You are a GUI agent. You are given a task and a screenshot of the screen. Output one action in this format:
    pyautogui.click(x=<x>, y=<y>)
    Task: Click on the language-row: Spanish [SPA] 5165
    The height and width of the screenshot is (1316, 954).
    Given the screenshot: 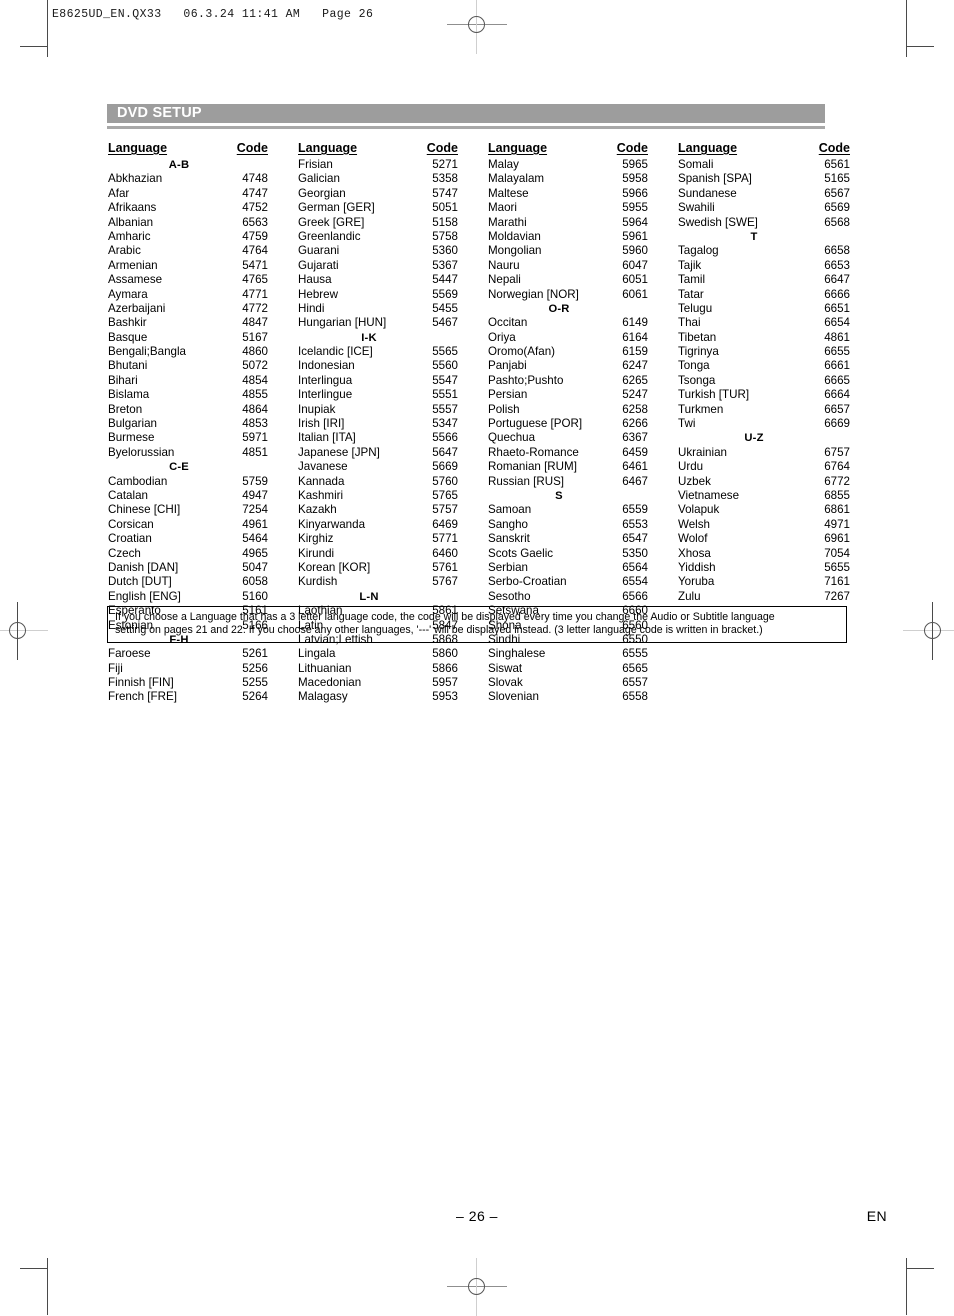 What is the action you would take?
    pyautogui.click(x=768, y=179)
    